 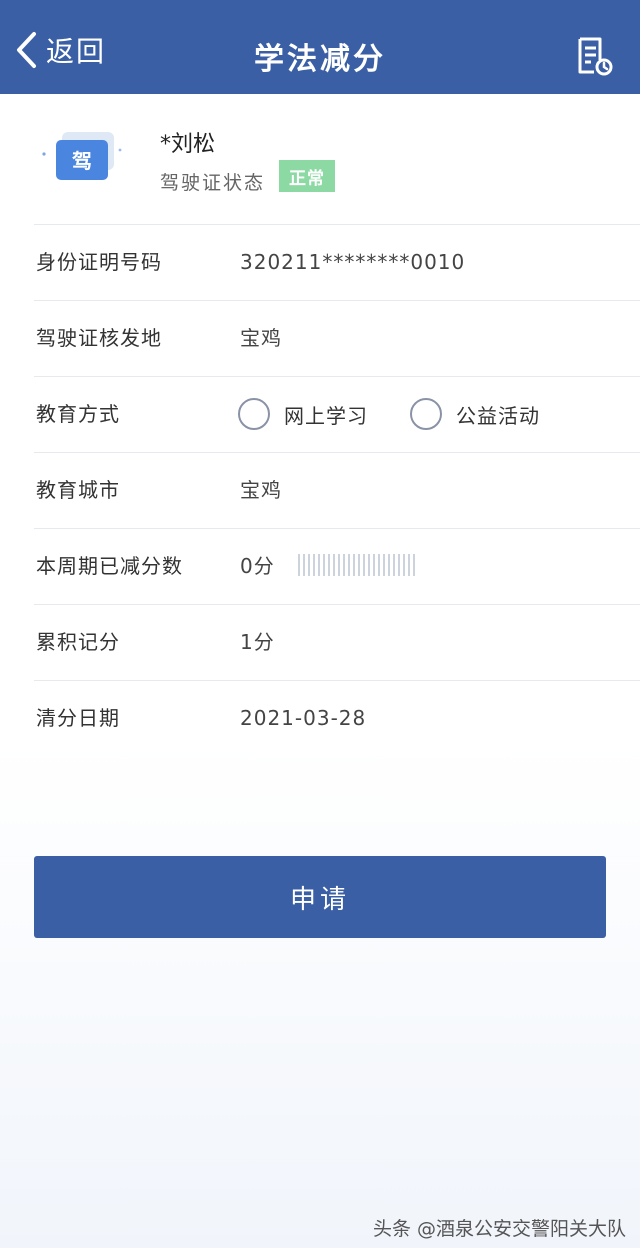 What do you see at coordinates (188, 144) in the screenshot?
I see `driver-name: *刘松` at bounding box center [188, 144].